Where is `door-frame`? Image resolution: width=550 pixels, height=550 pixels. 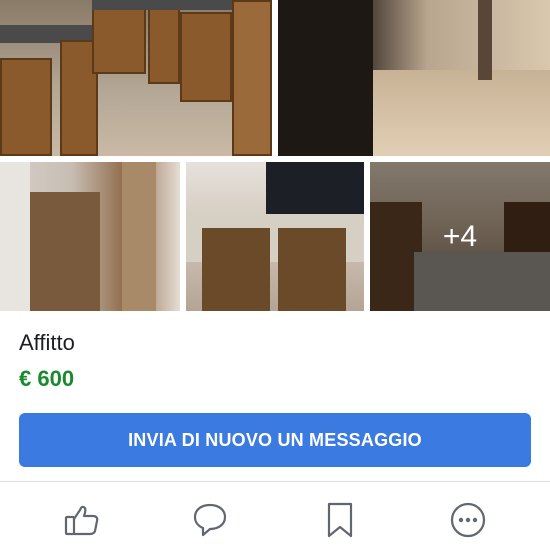 door-frame is located at coordinates (485, 40).